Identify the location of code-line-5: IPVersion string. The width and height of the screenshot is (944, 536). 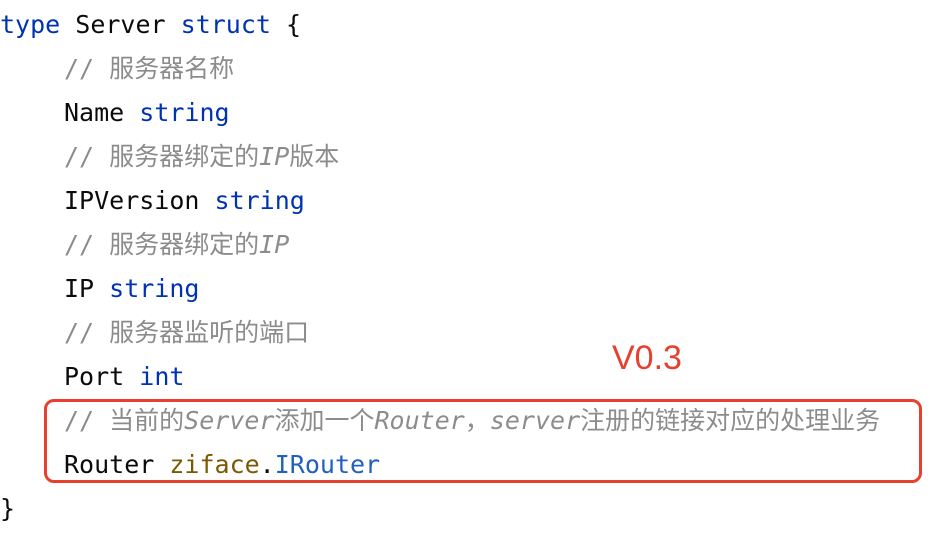
(152, 201).